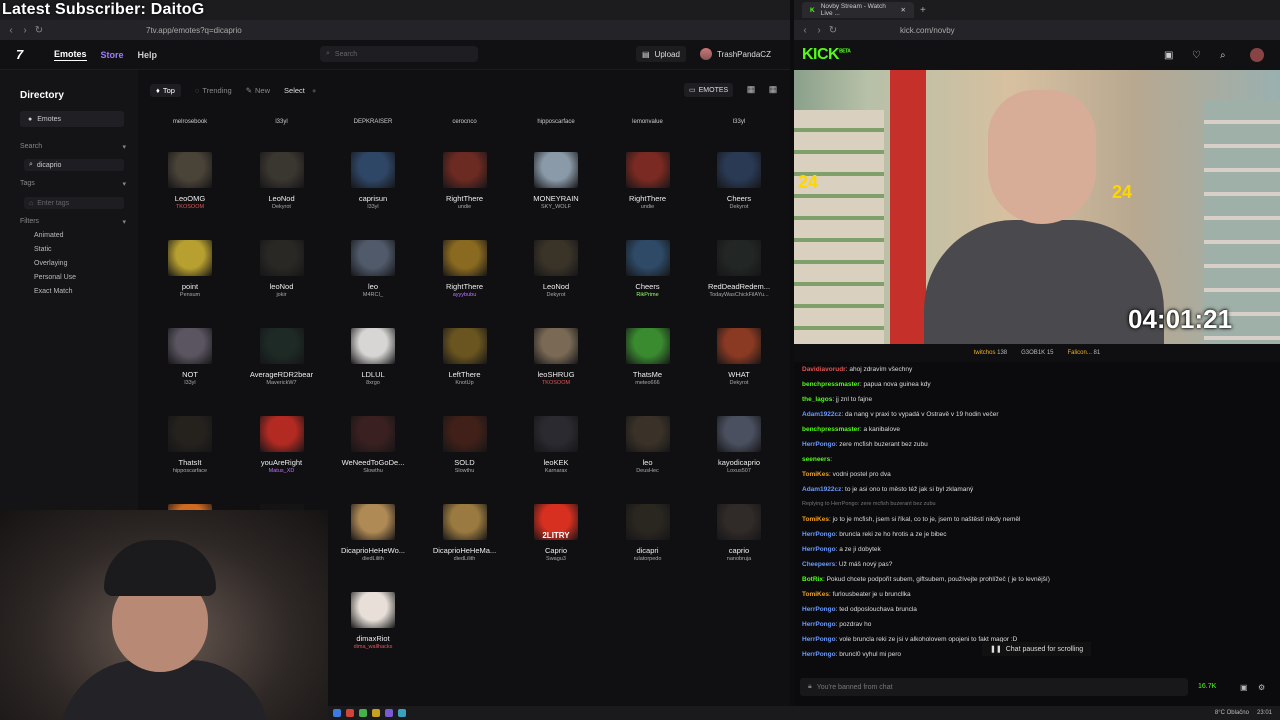  I want to click on emote-card: RightThere undie, so click(648, 195).